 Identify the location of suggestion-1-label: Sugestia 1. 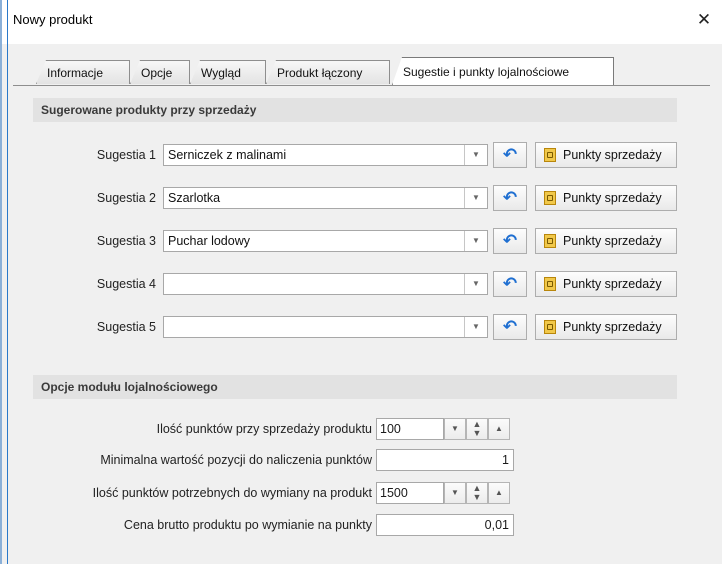
(126, 155).